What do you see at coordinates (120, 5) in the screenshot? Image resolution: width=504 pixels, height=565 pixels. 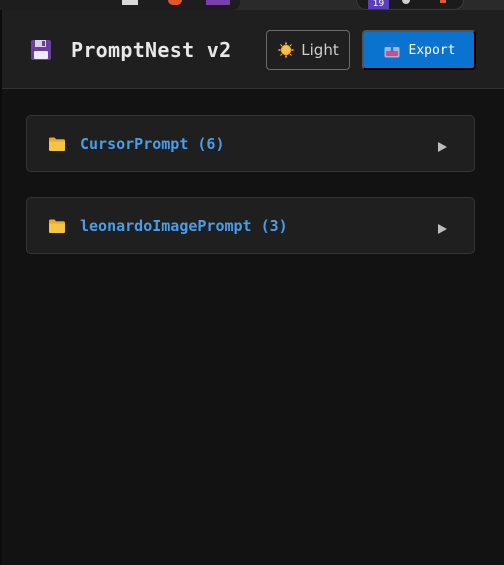 I see `browser-tab` at bounding box center [120, 5].